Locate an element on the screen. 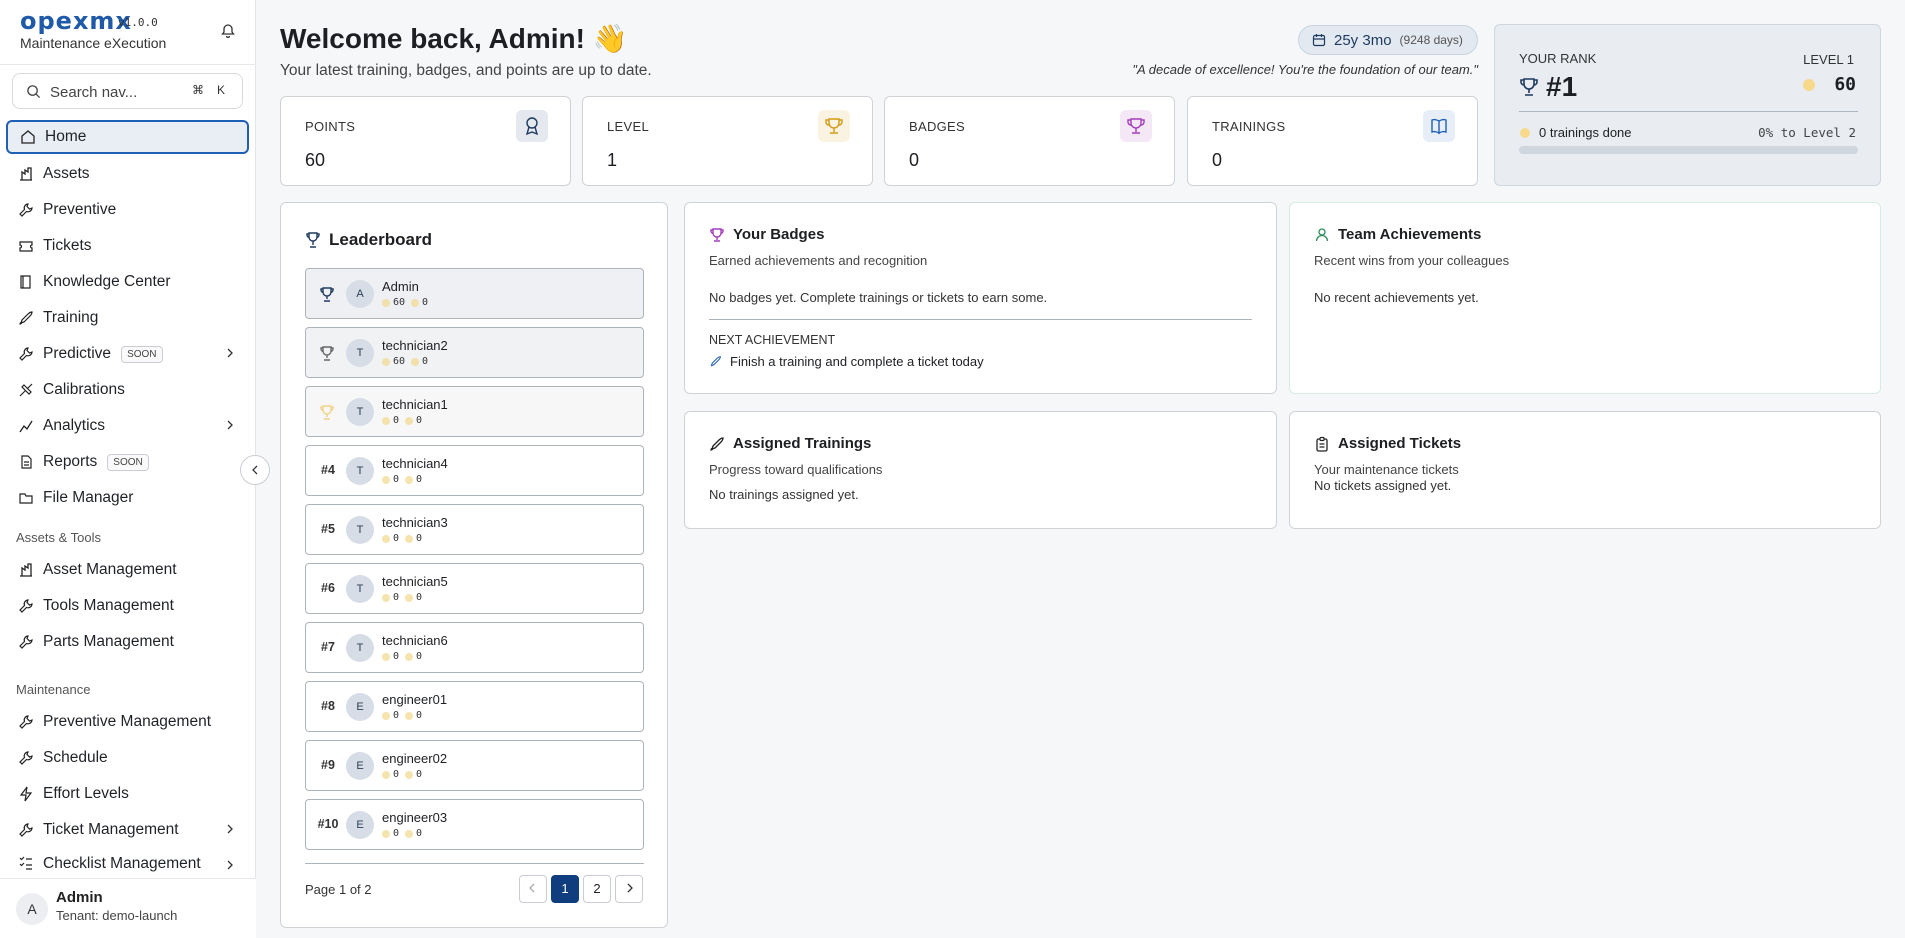 This screenshot has height=938, width=1905. collapse-sidebar-button is located at coordinates (255, 470).